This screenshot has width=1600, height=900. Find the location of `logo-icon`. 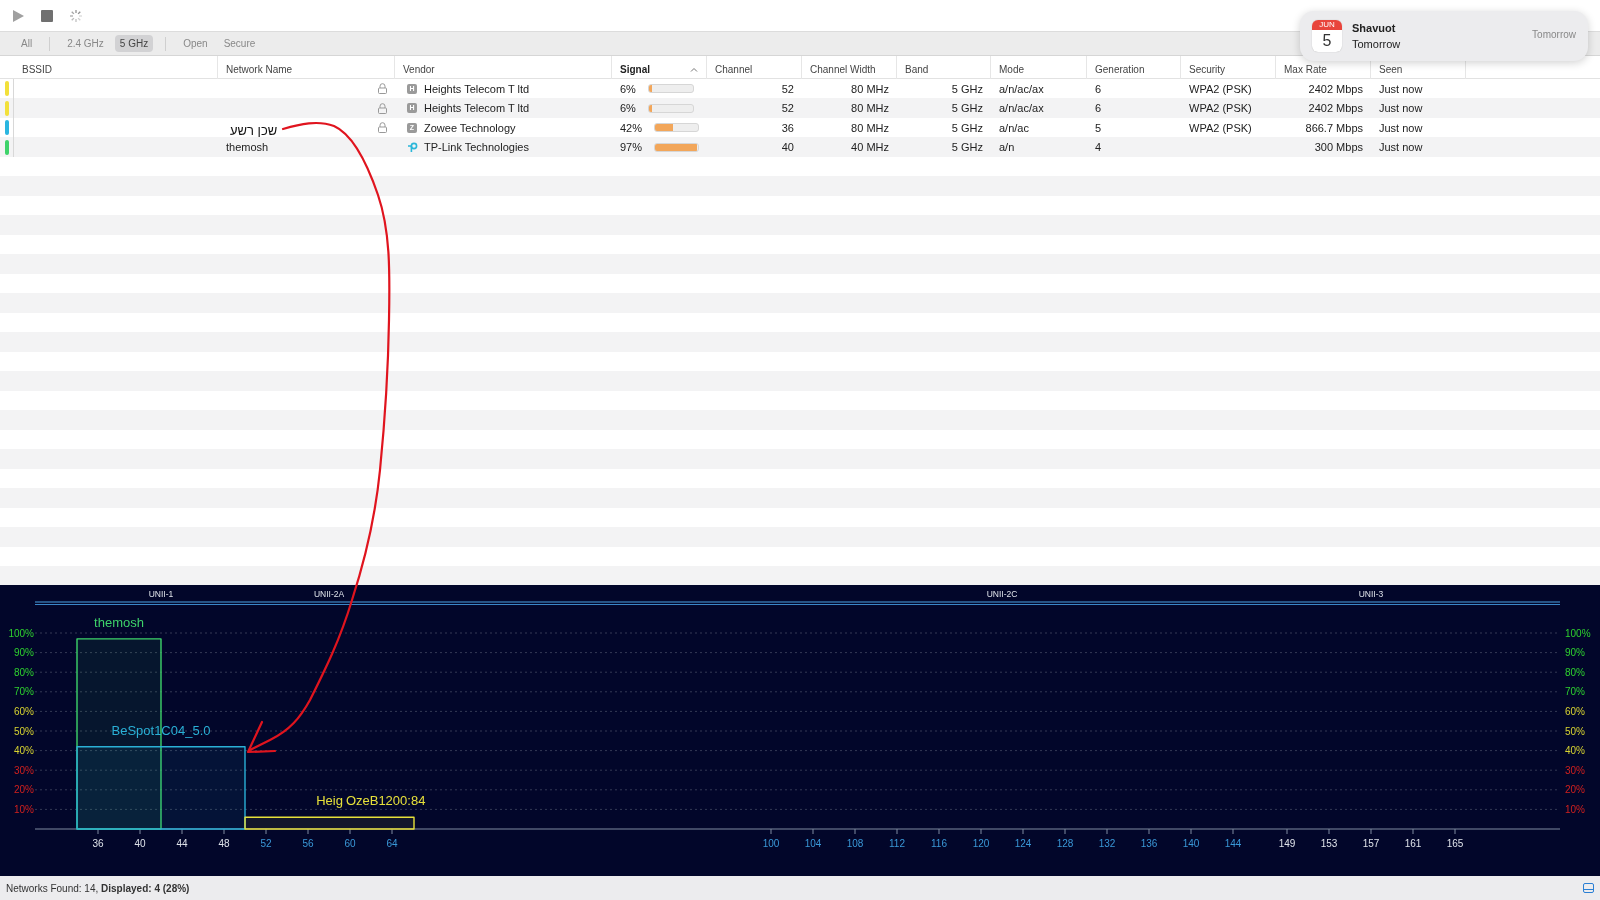

logo-icon is located at coordinates (412, 147).